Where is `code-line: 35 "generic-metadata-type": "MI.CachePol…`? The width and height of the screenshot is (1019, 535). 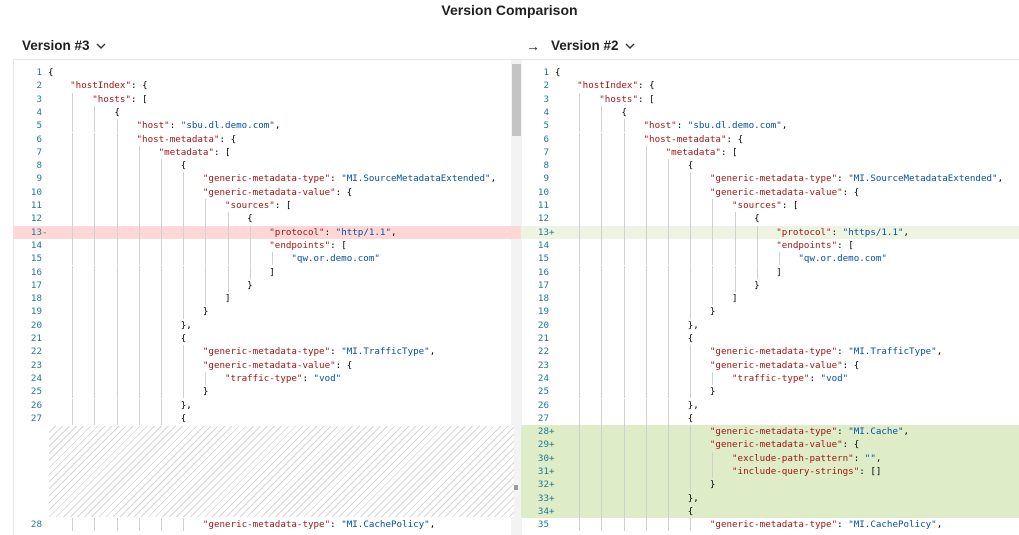
code-line: 35 "generic-metadata-type": "MI.CachePol… is located at coordinates (770, 524).